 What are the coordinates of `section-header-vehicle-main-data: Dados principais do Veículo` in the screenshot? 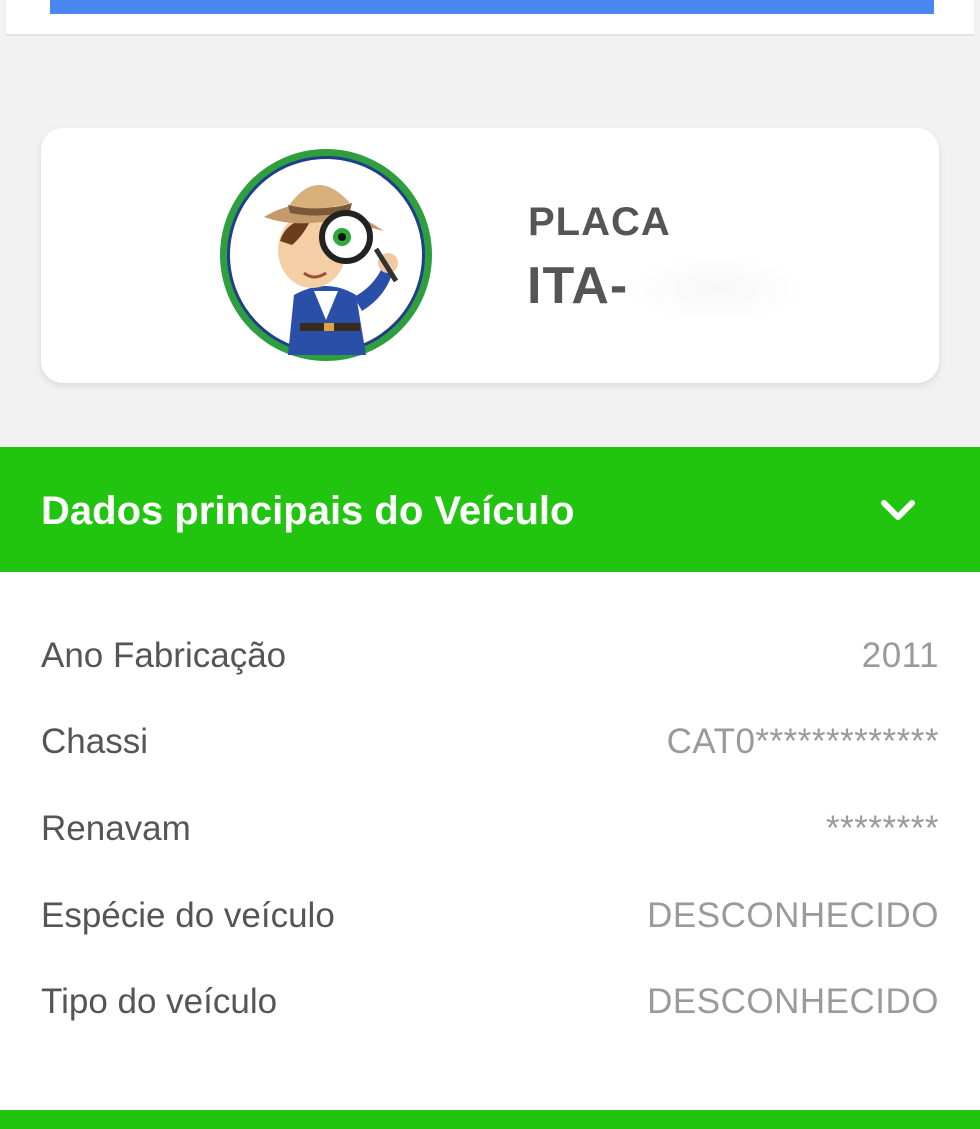 It's located at (490, 509).